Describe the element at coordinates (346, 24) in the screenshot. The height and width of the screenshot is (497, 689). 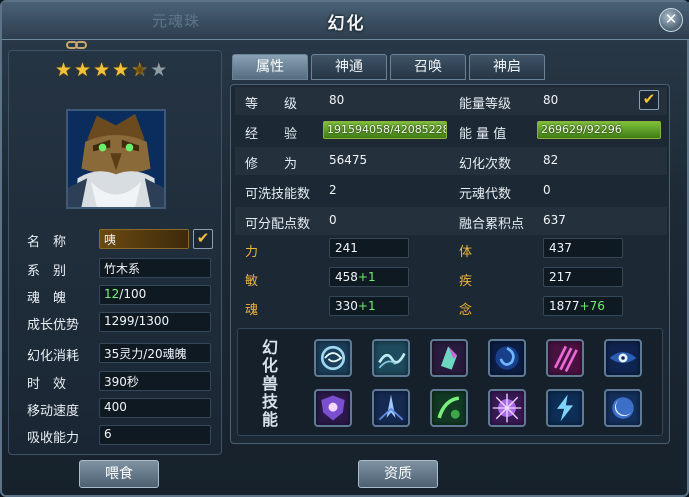
I see `window-title: 幻化` at that location.